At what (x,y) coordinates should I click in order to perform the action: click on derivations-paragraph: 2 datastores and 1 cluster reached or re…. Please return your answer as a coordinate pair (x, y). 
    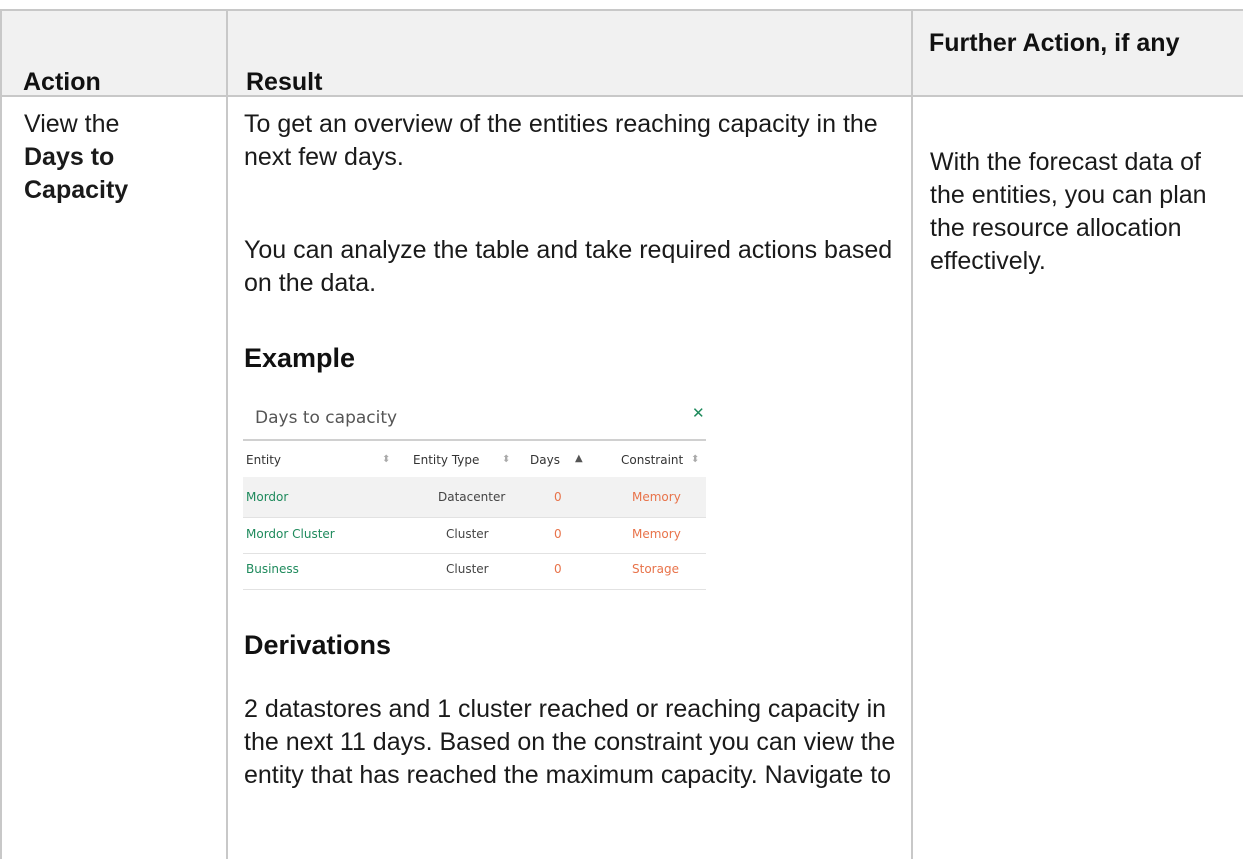
    Looking at the image, I should click on (570, 742).